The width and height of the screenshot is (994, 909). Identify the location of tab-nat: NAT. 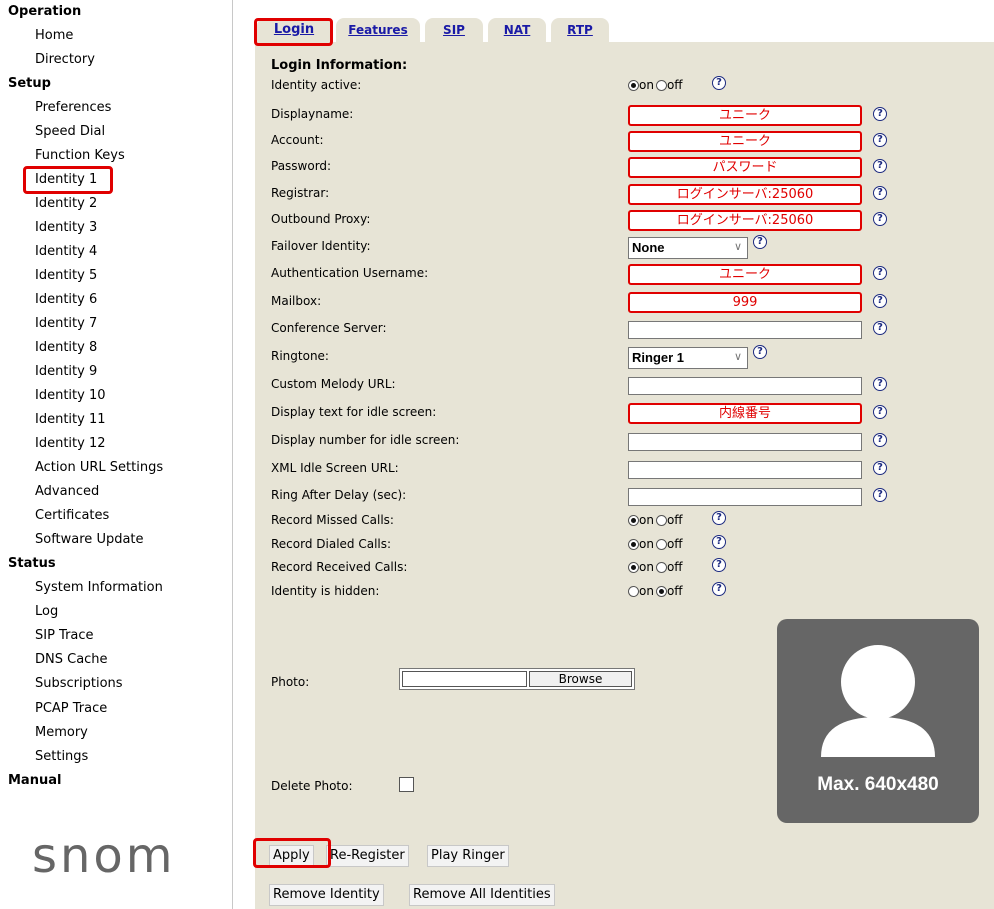
(517, 30).